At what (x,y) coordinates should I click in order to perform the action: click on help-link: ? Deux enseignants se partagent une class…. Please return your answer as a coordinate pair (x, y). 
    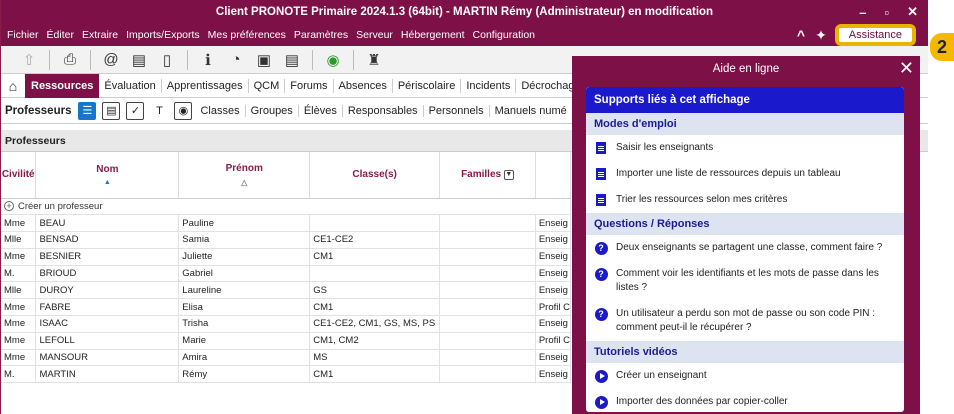
    Looking at the image, I should click on (745, 248).